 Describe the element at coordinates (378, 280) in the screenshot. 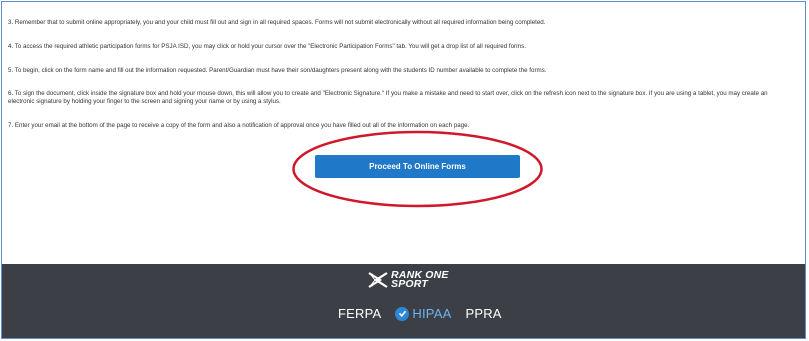

I see `rank-one-logo-icon` at that location.